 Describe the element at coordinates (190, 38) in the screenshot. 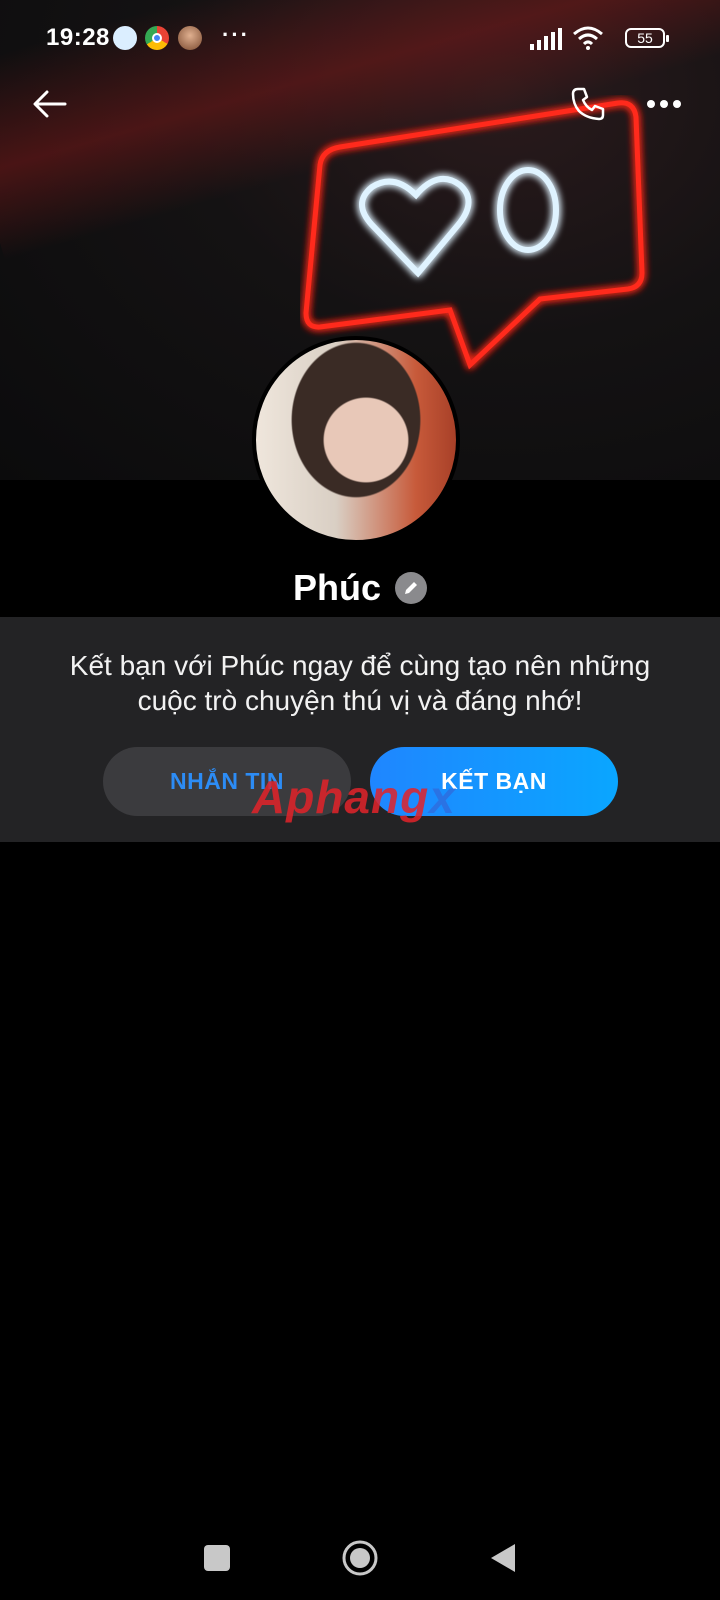

I see `game-app-icon` at that location.